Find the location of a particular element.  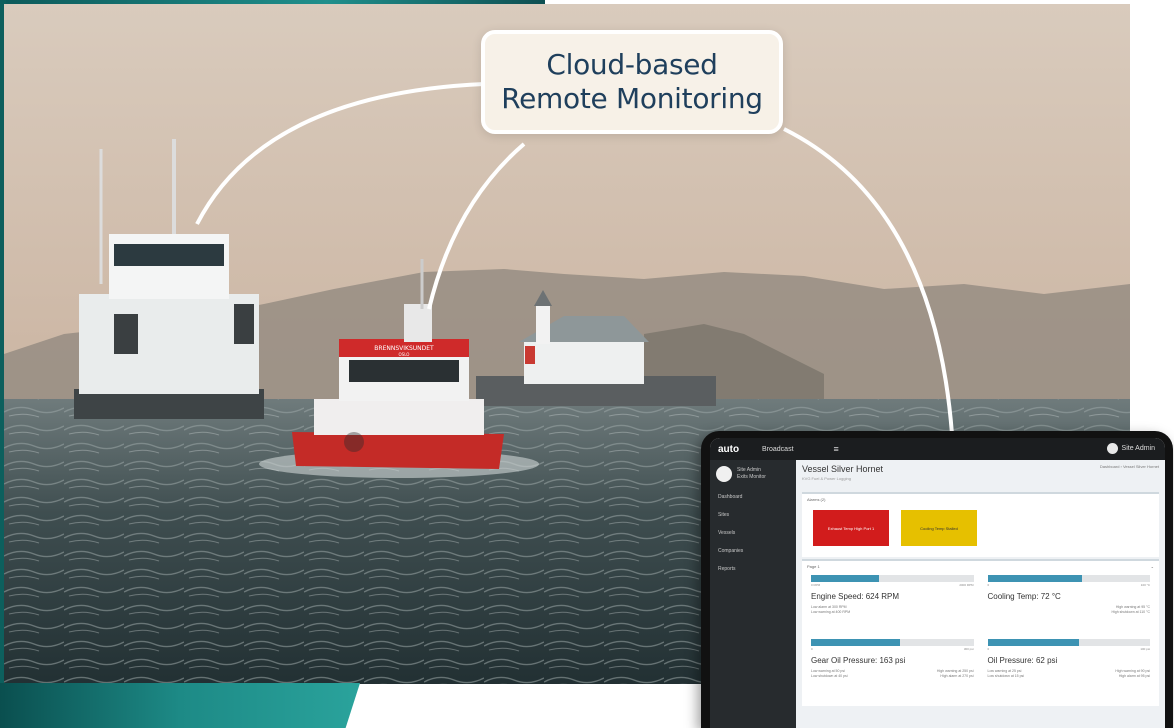

sidebar-item-companies: Companies is located at coordinates (753, 551).